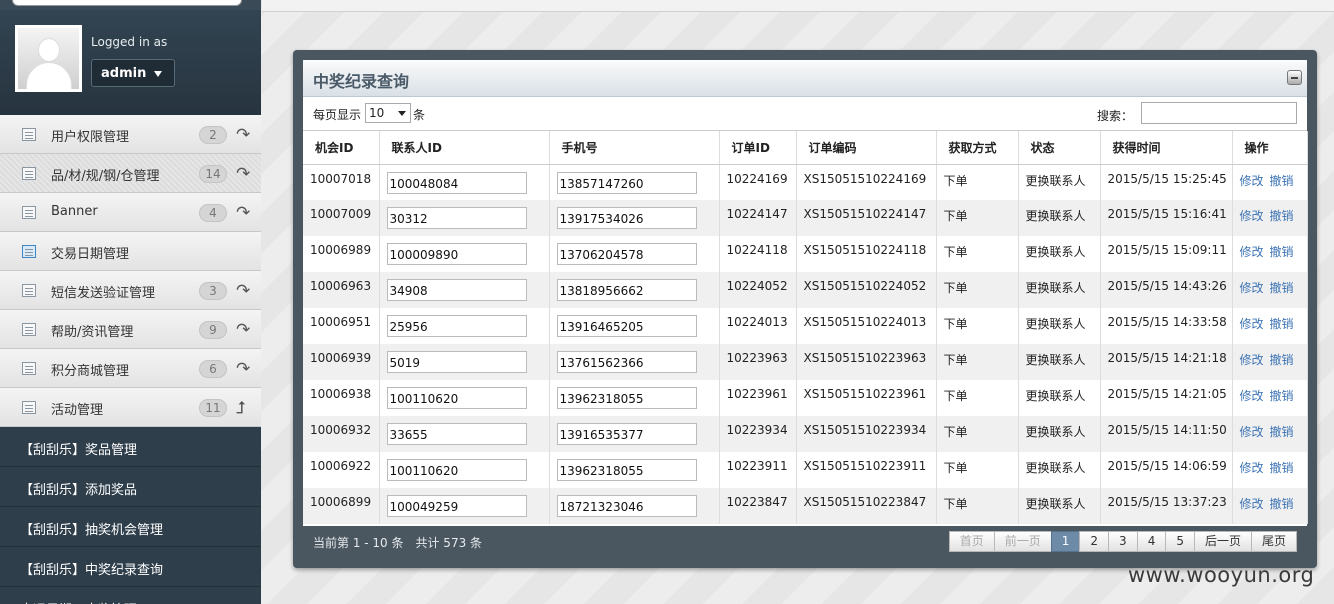 This screenshot has height=604, width=1334. What do you see at coordinates (1151, 541) in the screenshot?
I see `pager-page: 4` at bounding box center [1151, 541].